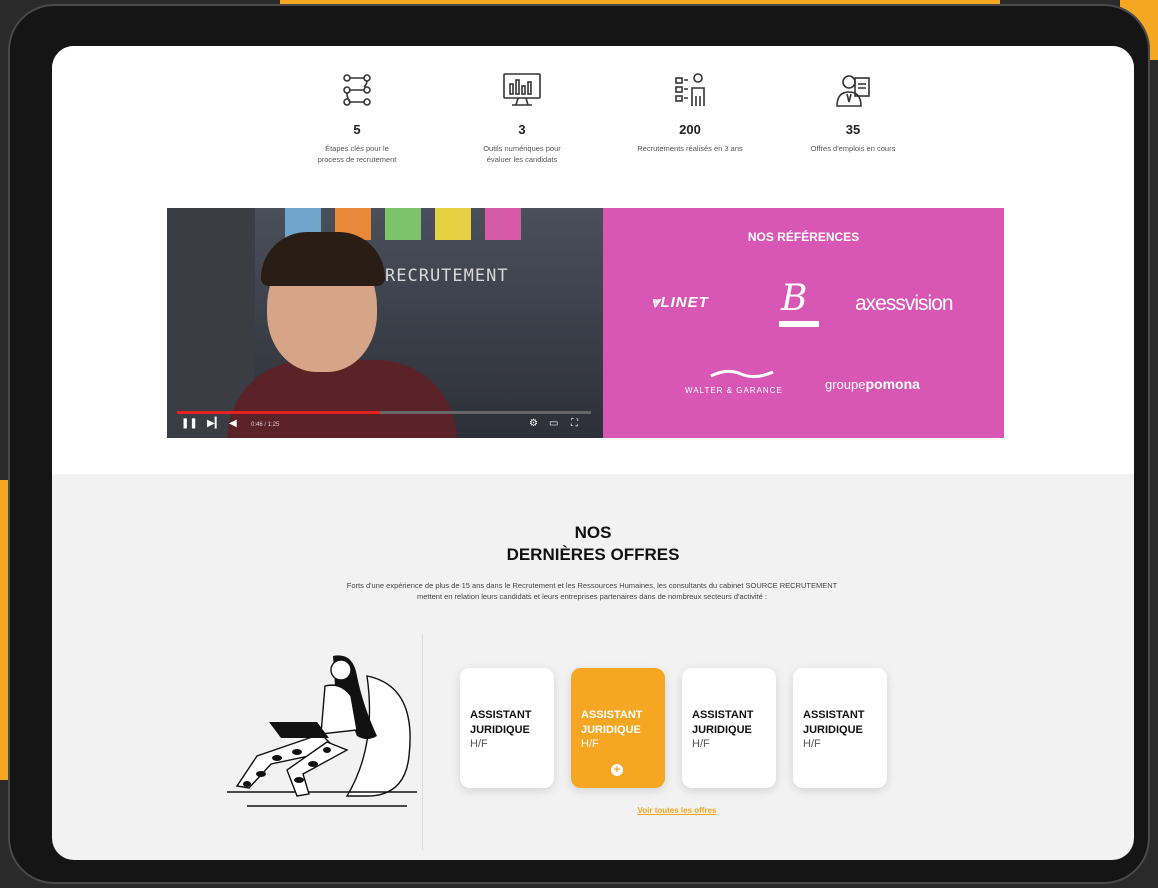  What do you see at coordinates (853, 148) in the screenshot?
I see `stat-label: Offres d'emplois en cours` at bounding box center [853, 148].